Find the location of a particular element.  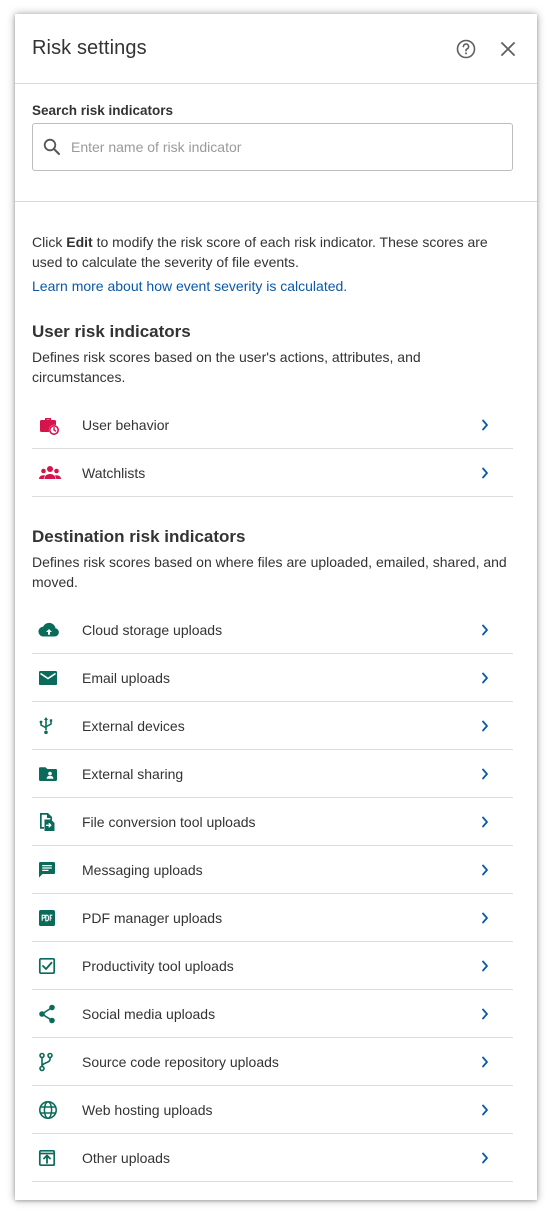

user-section-title: User risk indicators is located at coordinates (111, 331).